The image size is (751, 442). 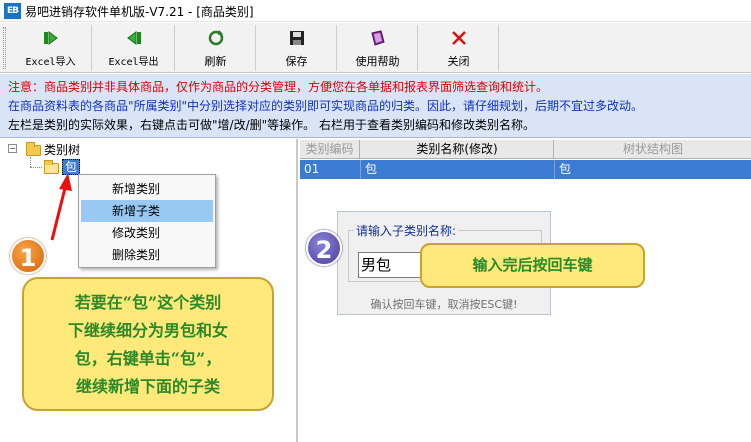 I want to click on table-row: 01 包 包, so click(x=525, y=169).